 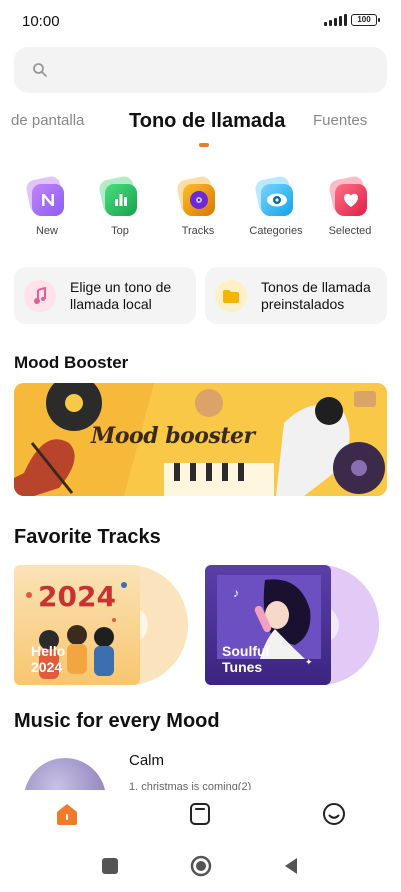 I want to click on preinstalled-ringtones-card: Tonos de llamada preinstalados, so click(x=296, y=295).